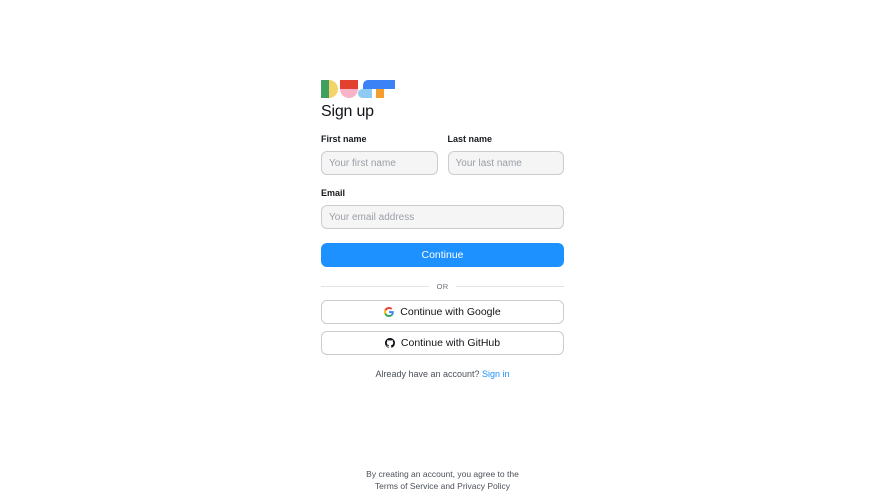 The image size is (885, 502). I want to click on logo-orange-block, so click(380, 93).